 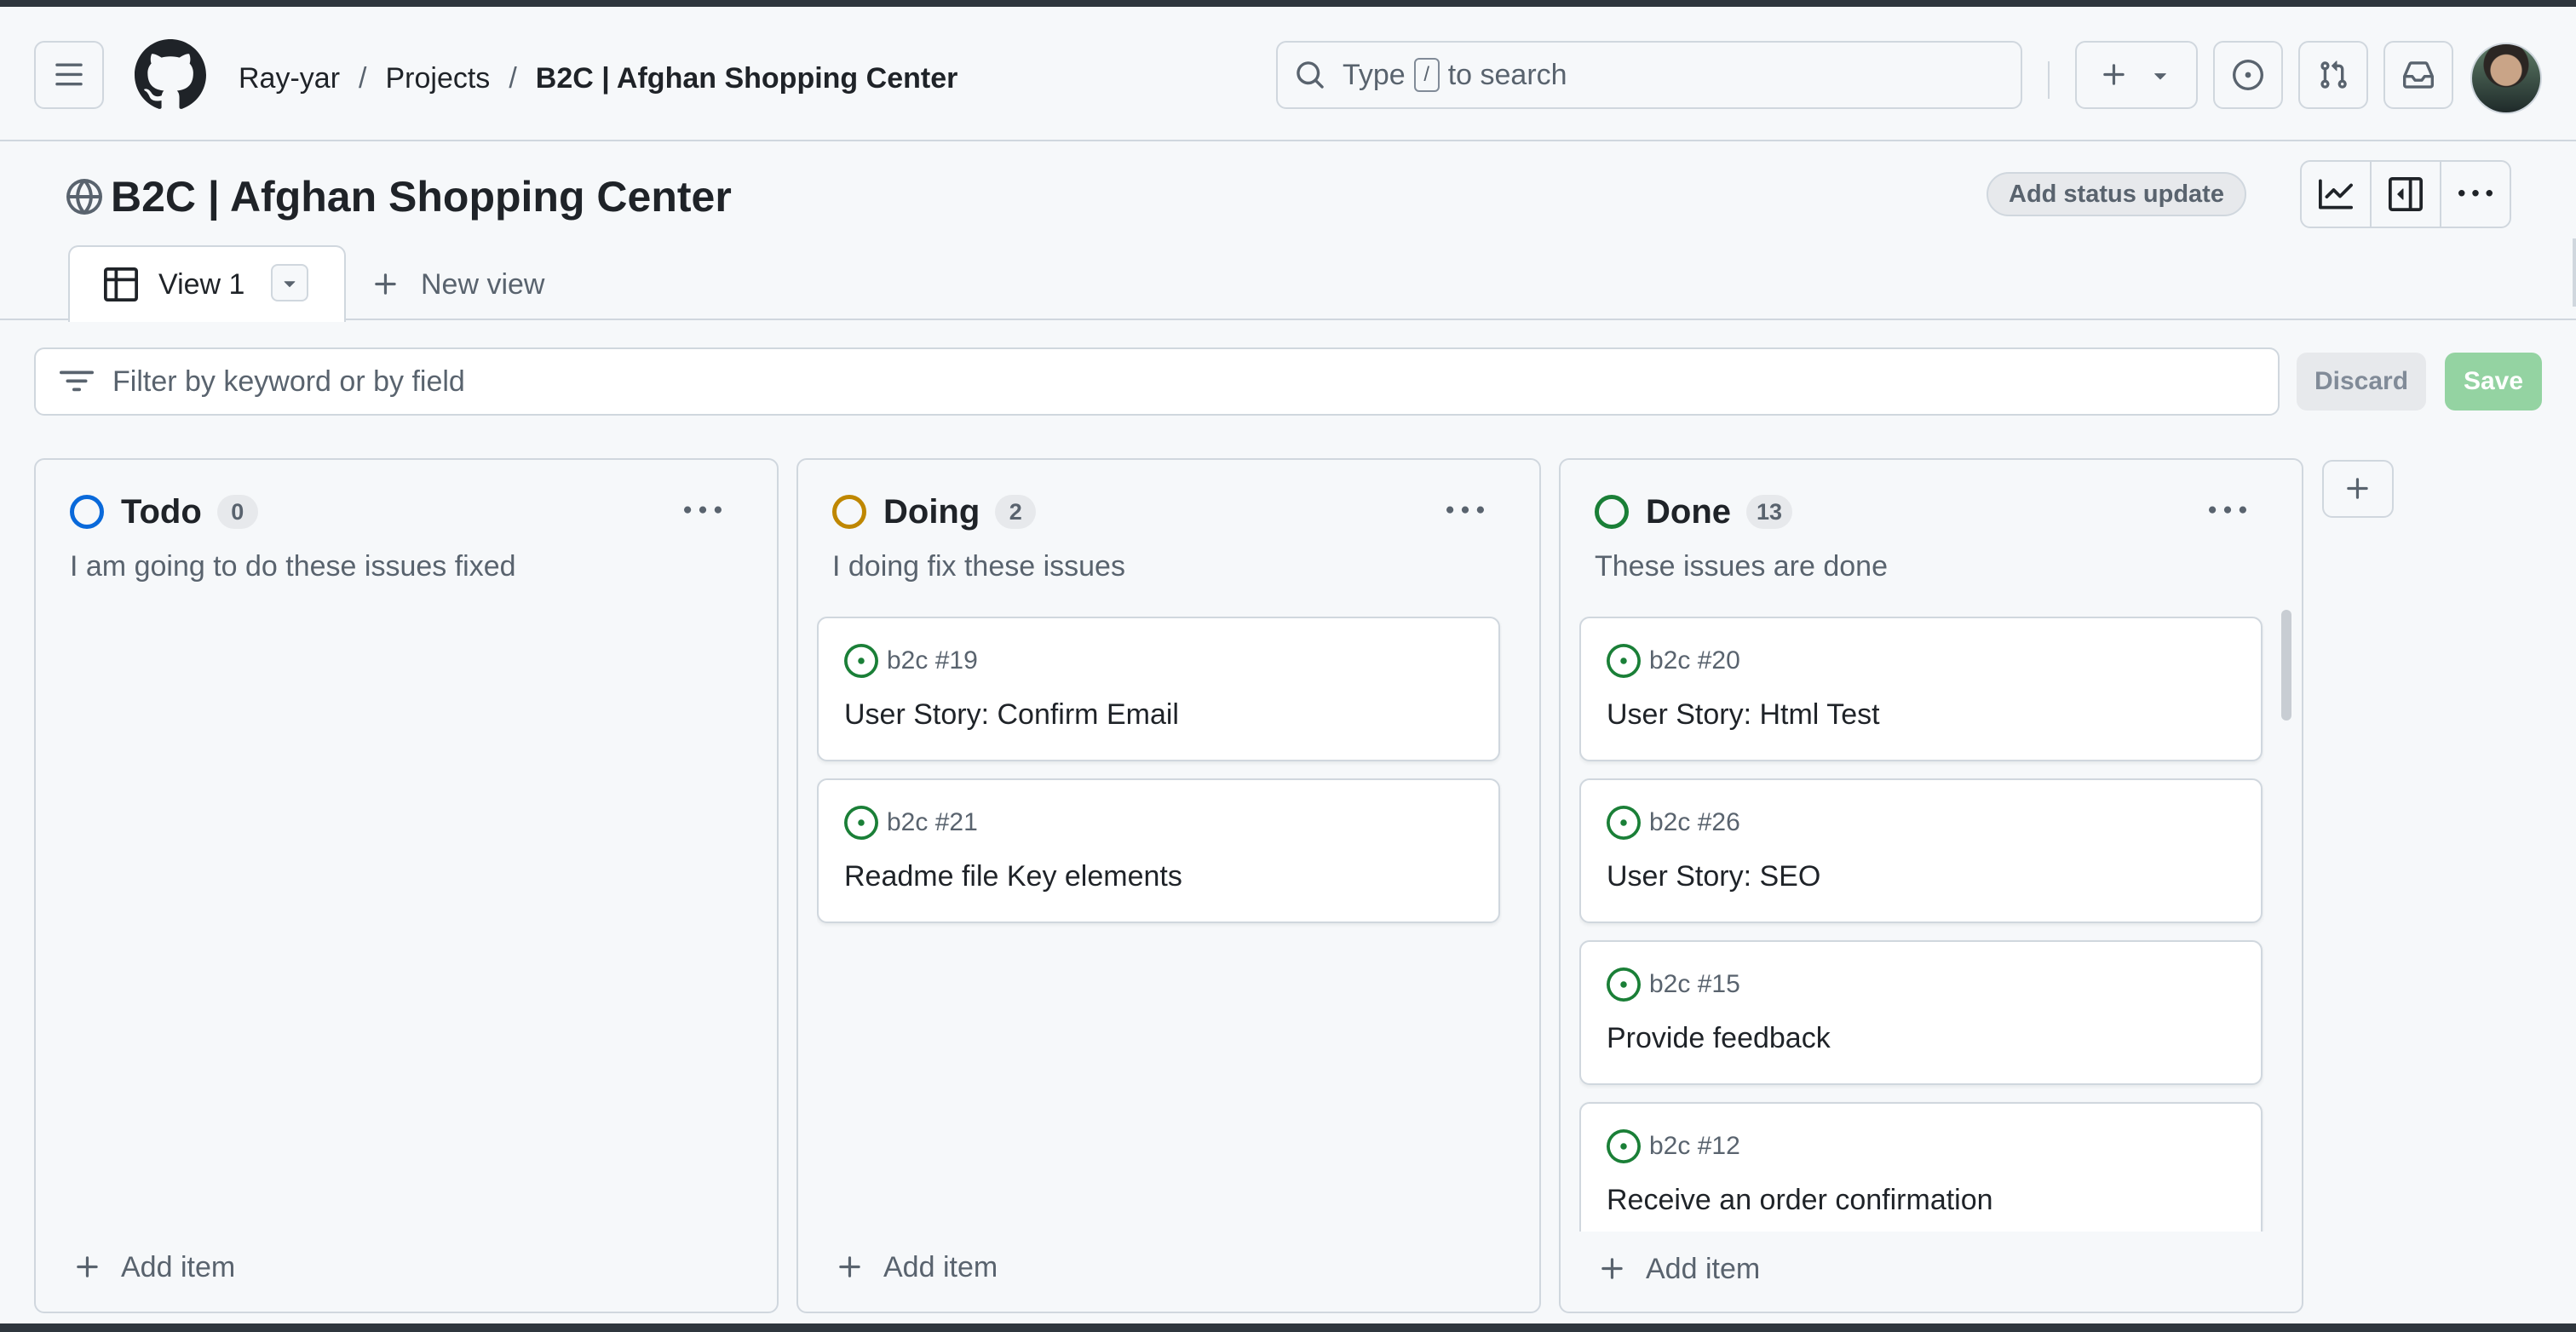 I want to click on column-title: Todo, so click(x=162, y=512).